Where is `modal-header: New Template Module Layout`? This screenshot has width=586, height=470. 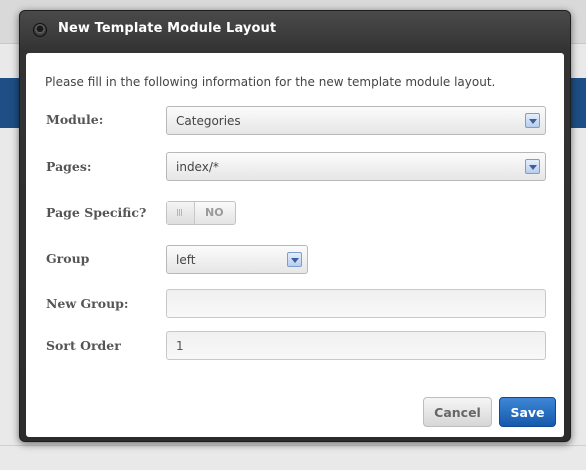
modal-header: New Template Module Layout is located at coordinates (295, 30).